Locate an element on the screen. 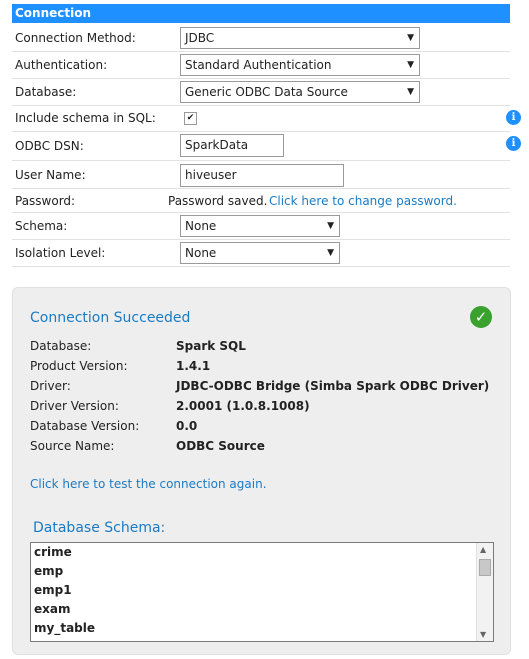 The width and height of the screenshot is (529, 659). isolation-level-label: Isolation Level: is located at coordinates (60, 253).